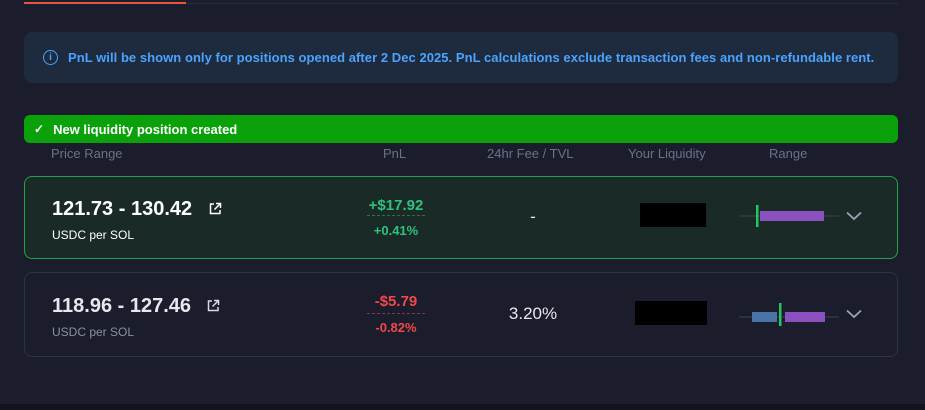  I want to click on fee-tvl-value: -, so click(533, 216).